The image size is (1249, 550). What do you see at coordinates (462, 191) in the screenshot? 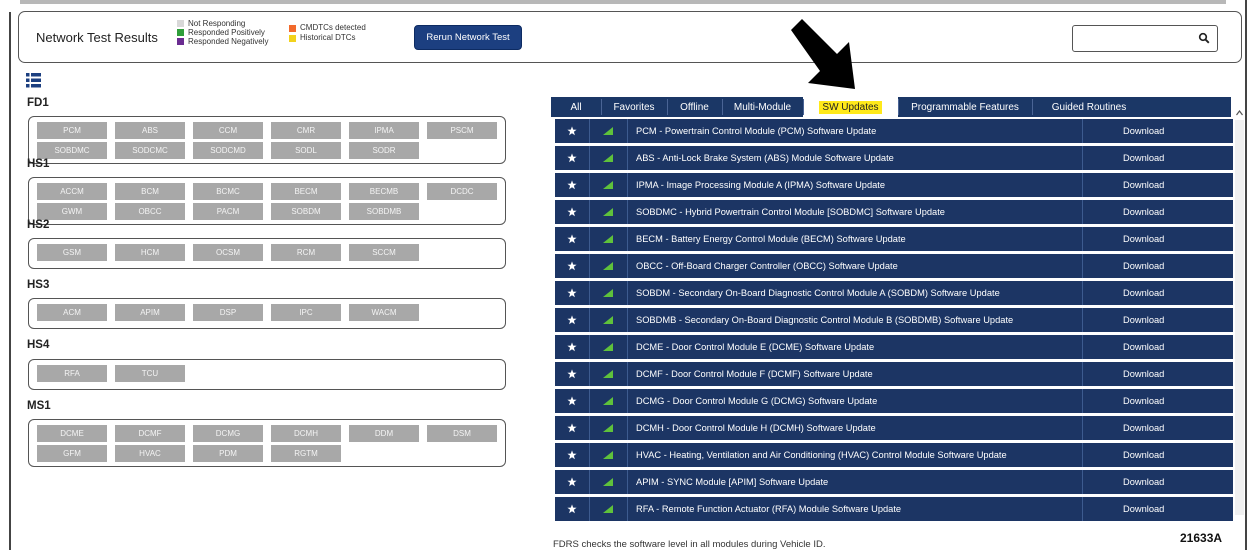
I see `module-button: DCDC` at bounding box center [462, 191].